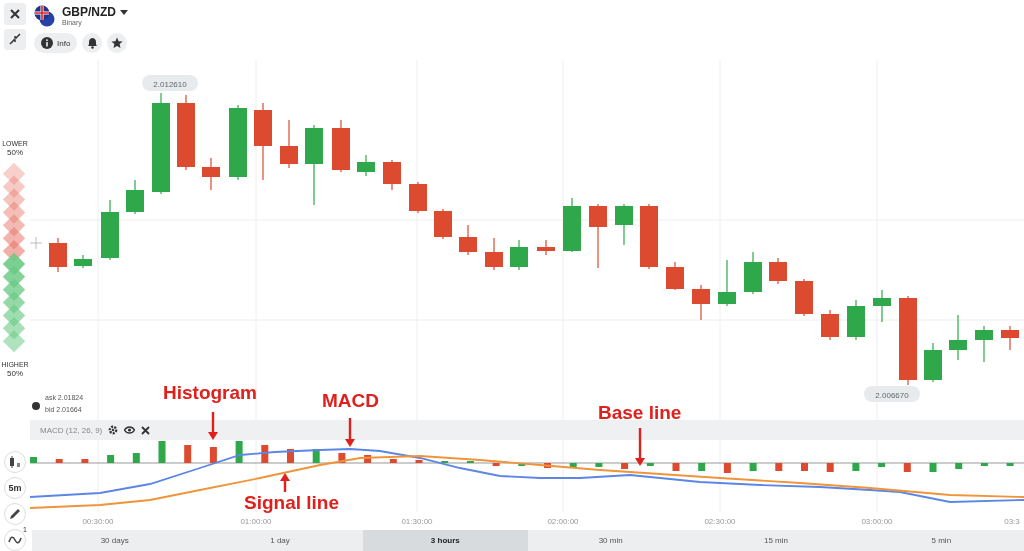  I want to click on info-icon, so click(47, 43).